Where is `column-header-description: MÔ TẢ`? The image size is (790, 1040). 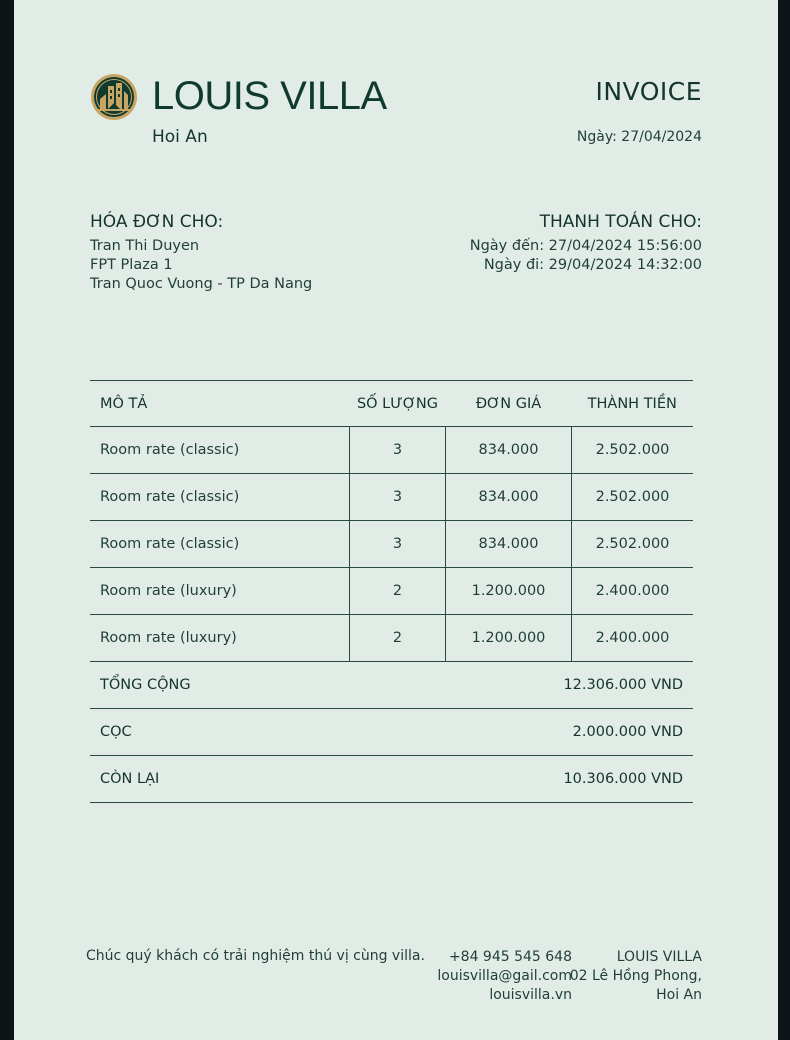 column-header-description: MÔ TẢ is located at coordinates (220, 403).